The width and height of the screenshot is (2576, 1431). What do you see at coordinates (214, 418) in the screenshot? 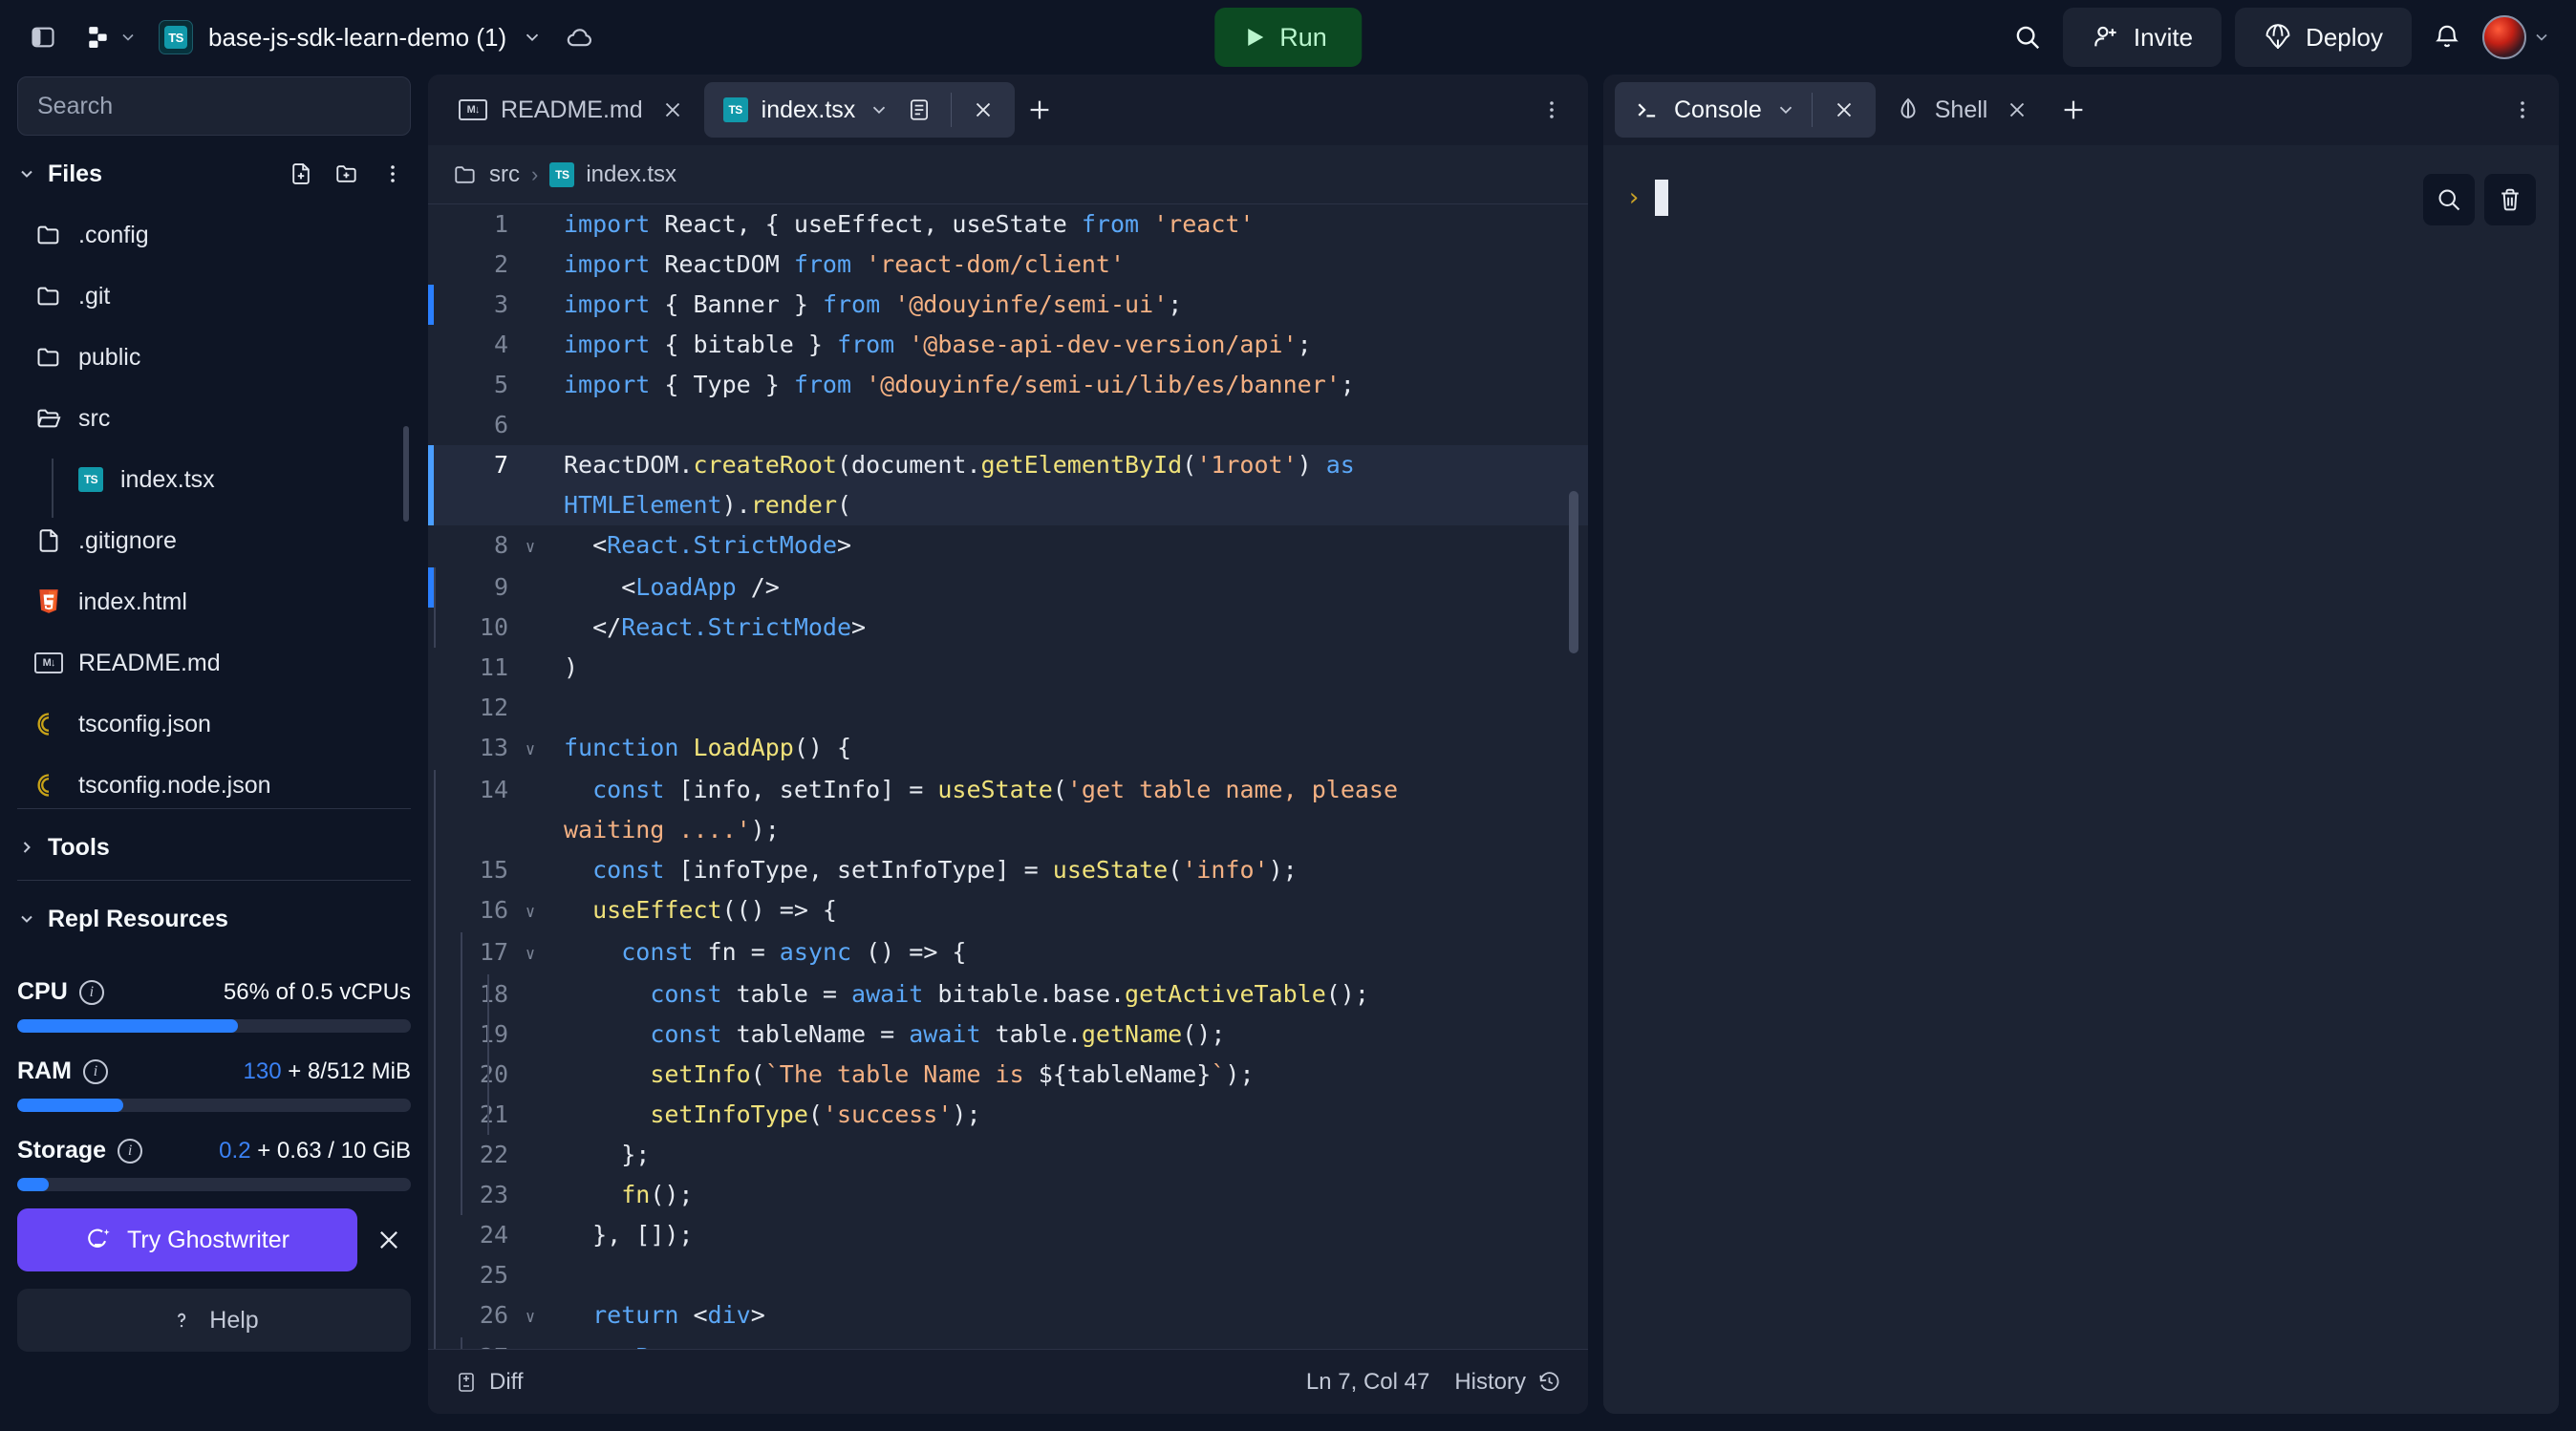
I see `file-row: src` at bounding box center [214, 418].